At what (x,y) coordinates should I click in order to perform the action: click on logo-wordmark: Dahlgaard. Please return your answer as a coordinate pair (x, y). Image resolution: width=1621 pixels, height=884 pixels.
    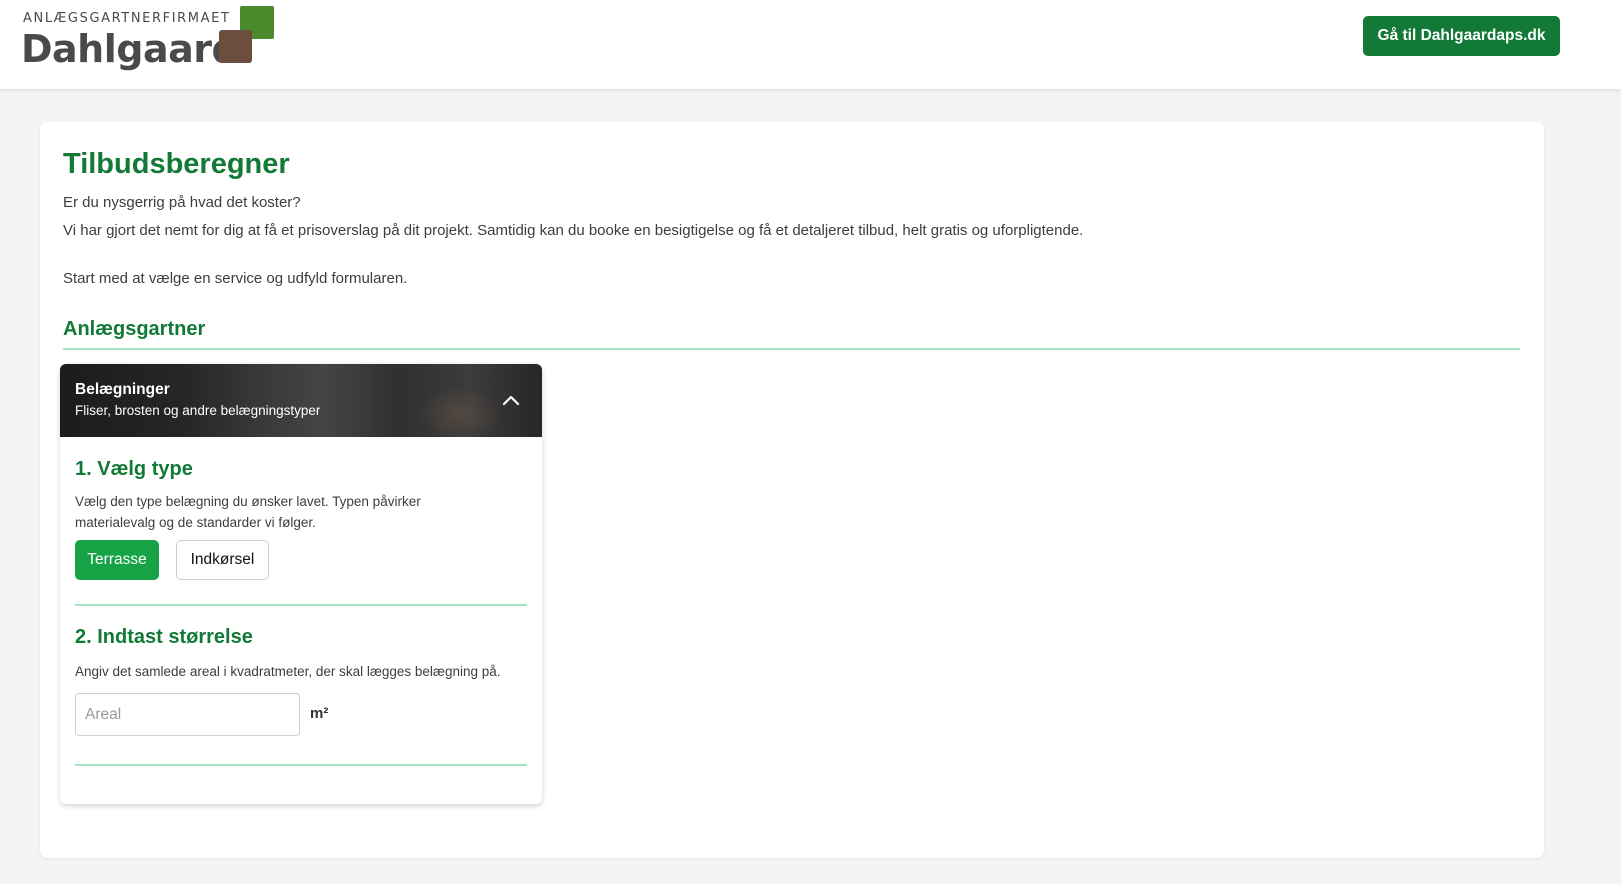
    Looking at the image, I should click on (130, 49).